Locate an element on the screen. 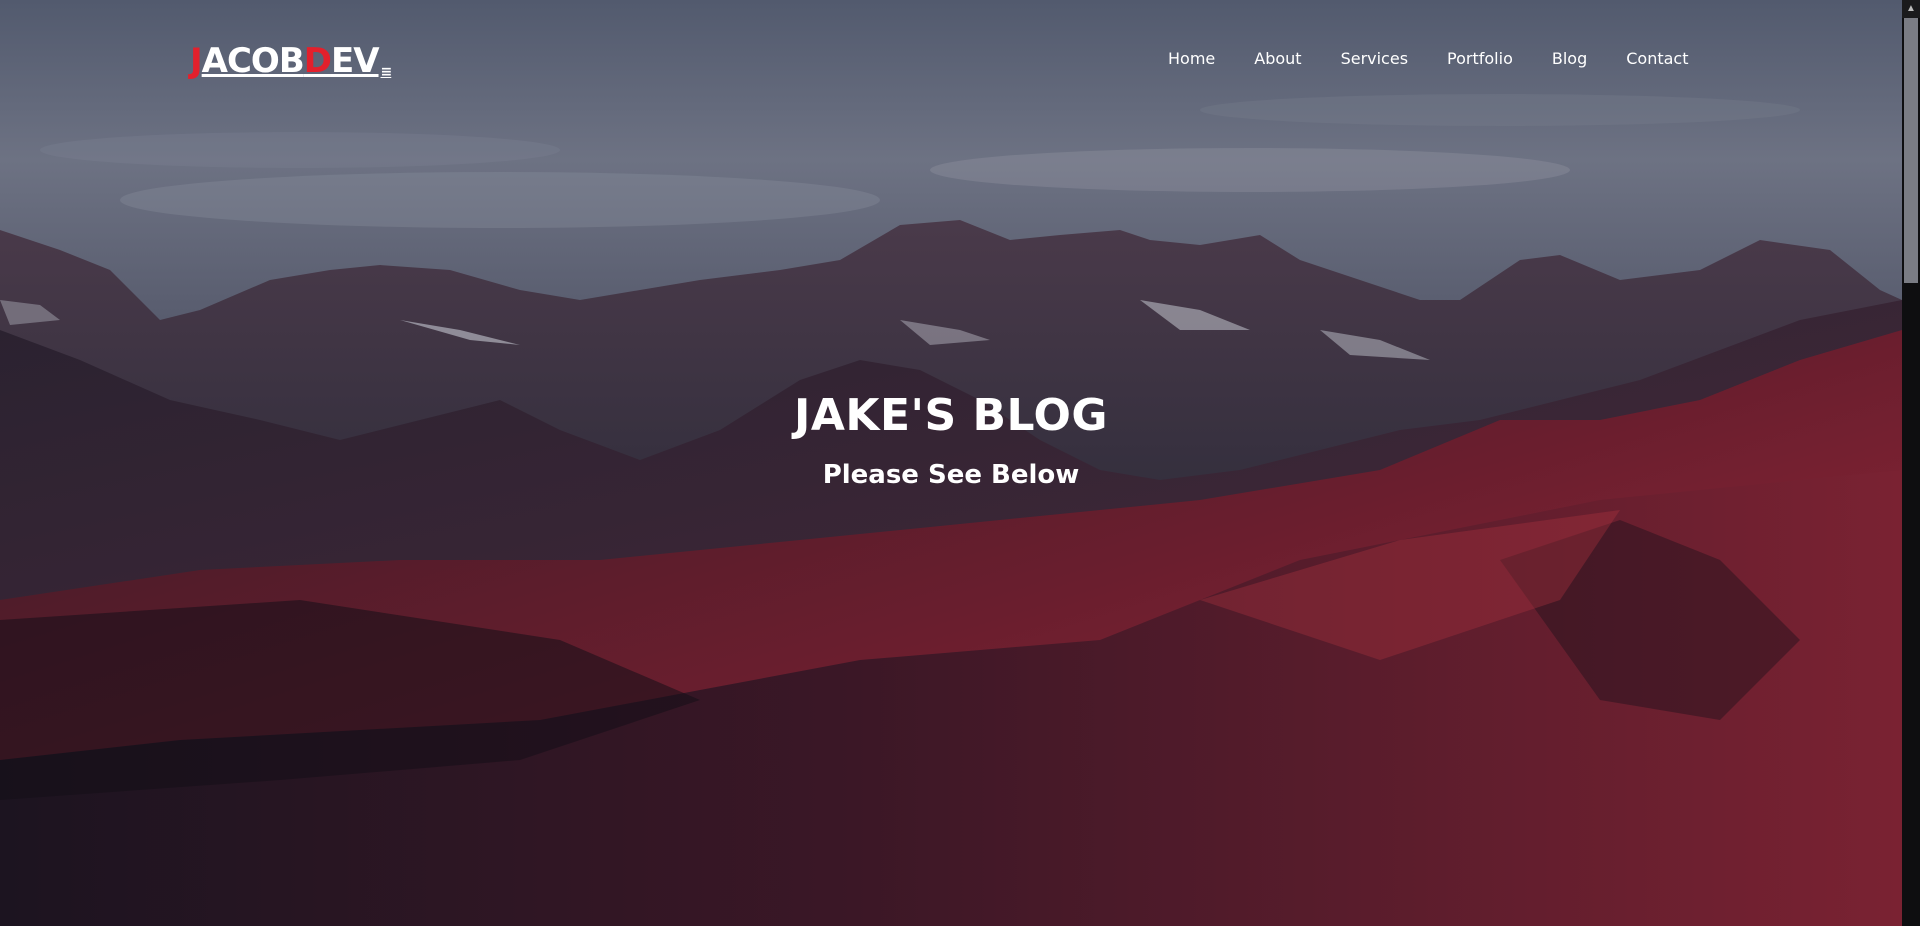 This screenshot has width=1920, height=926. scroll-up-arrow-icon: ▲ is located at coordinates (1911, 9).